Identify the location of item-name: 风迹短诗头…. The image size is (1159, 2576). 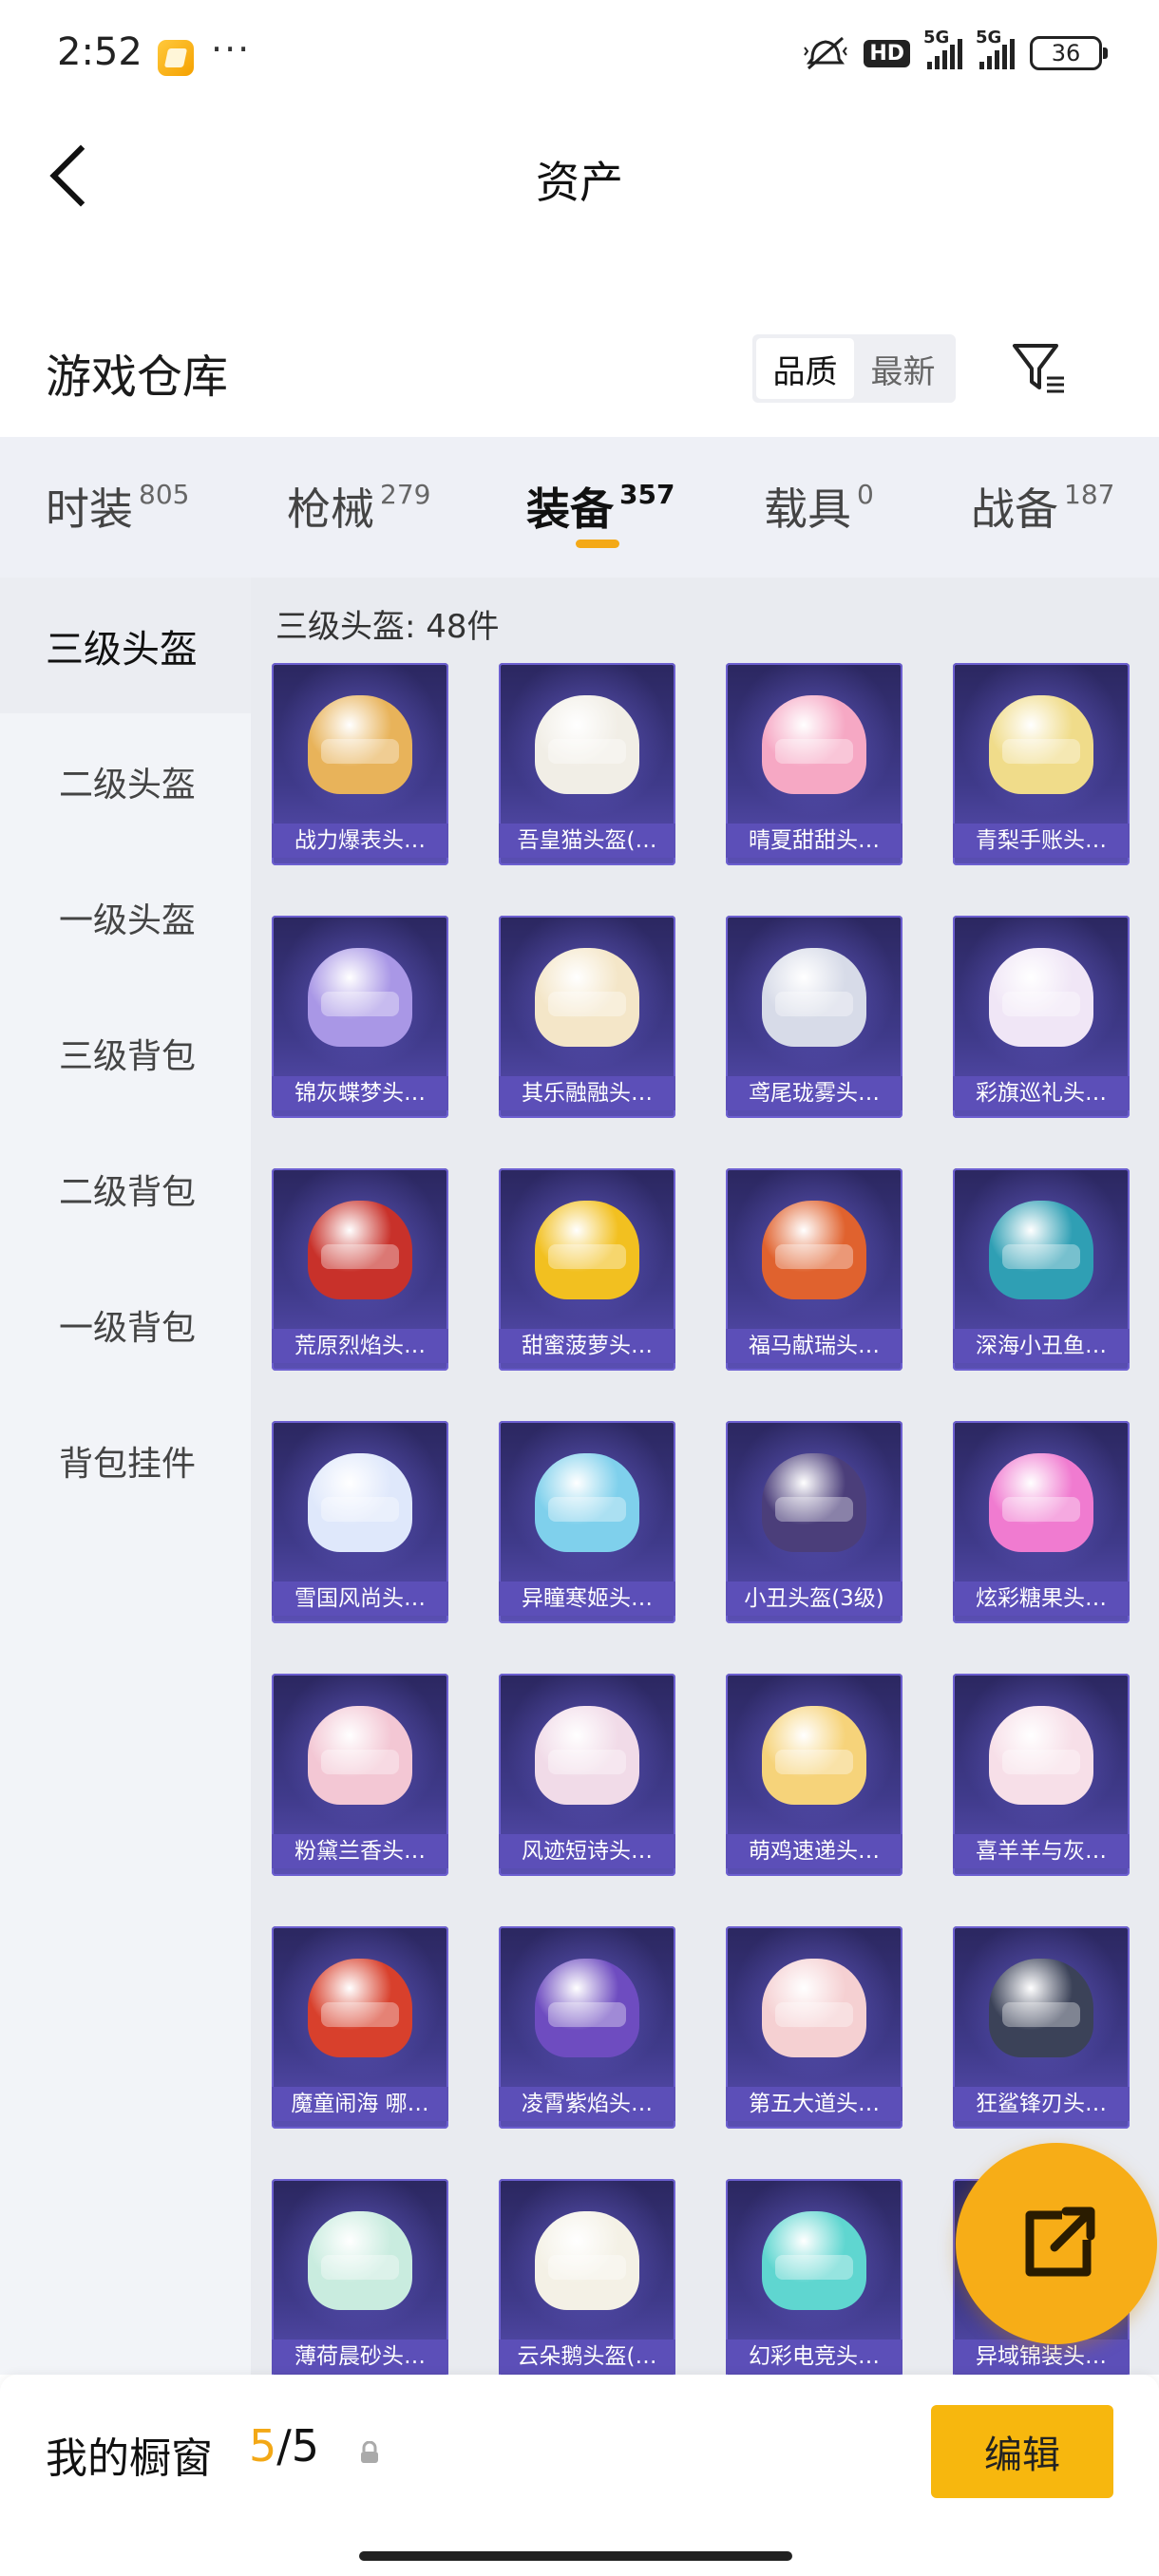
(587, 1851).